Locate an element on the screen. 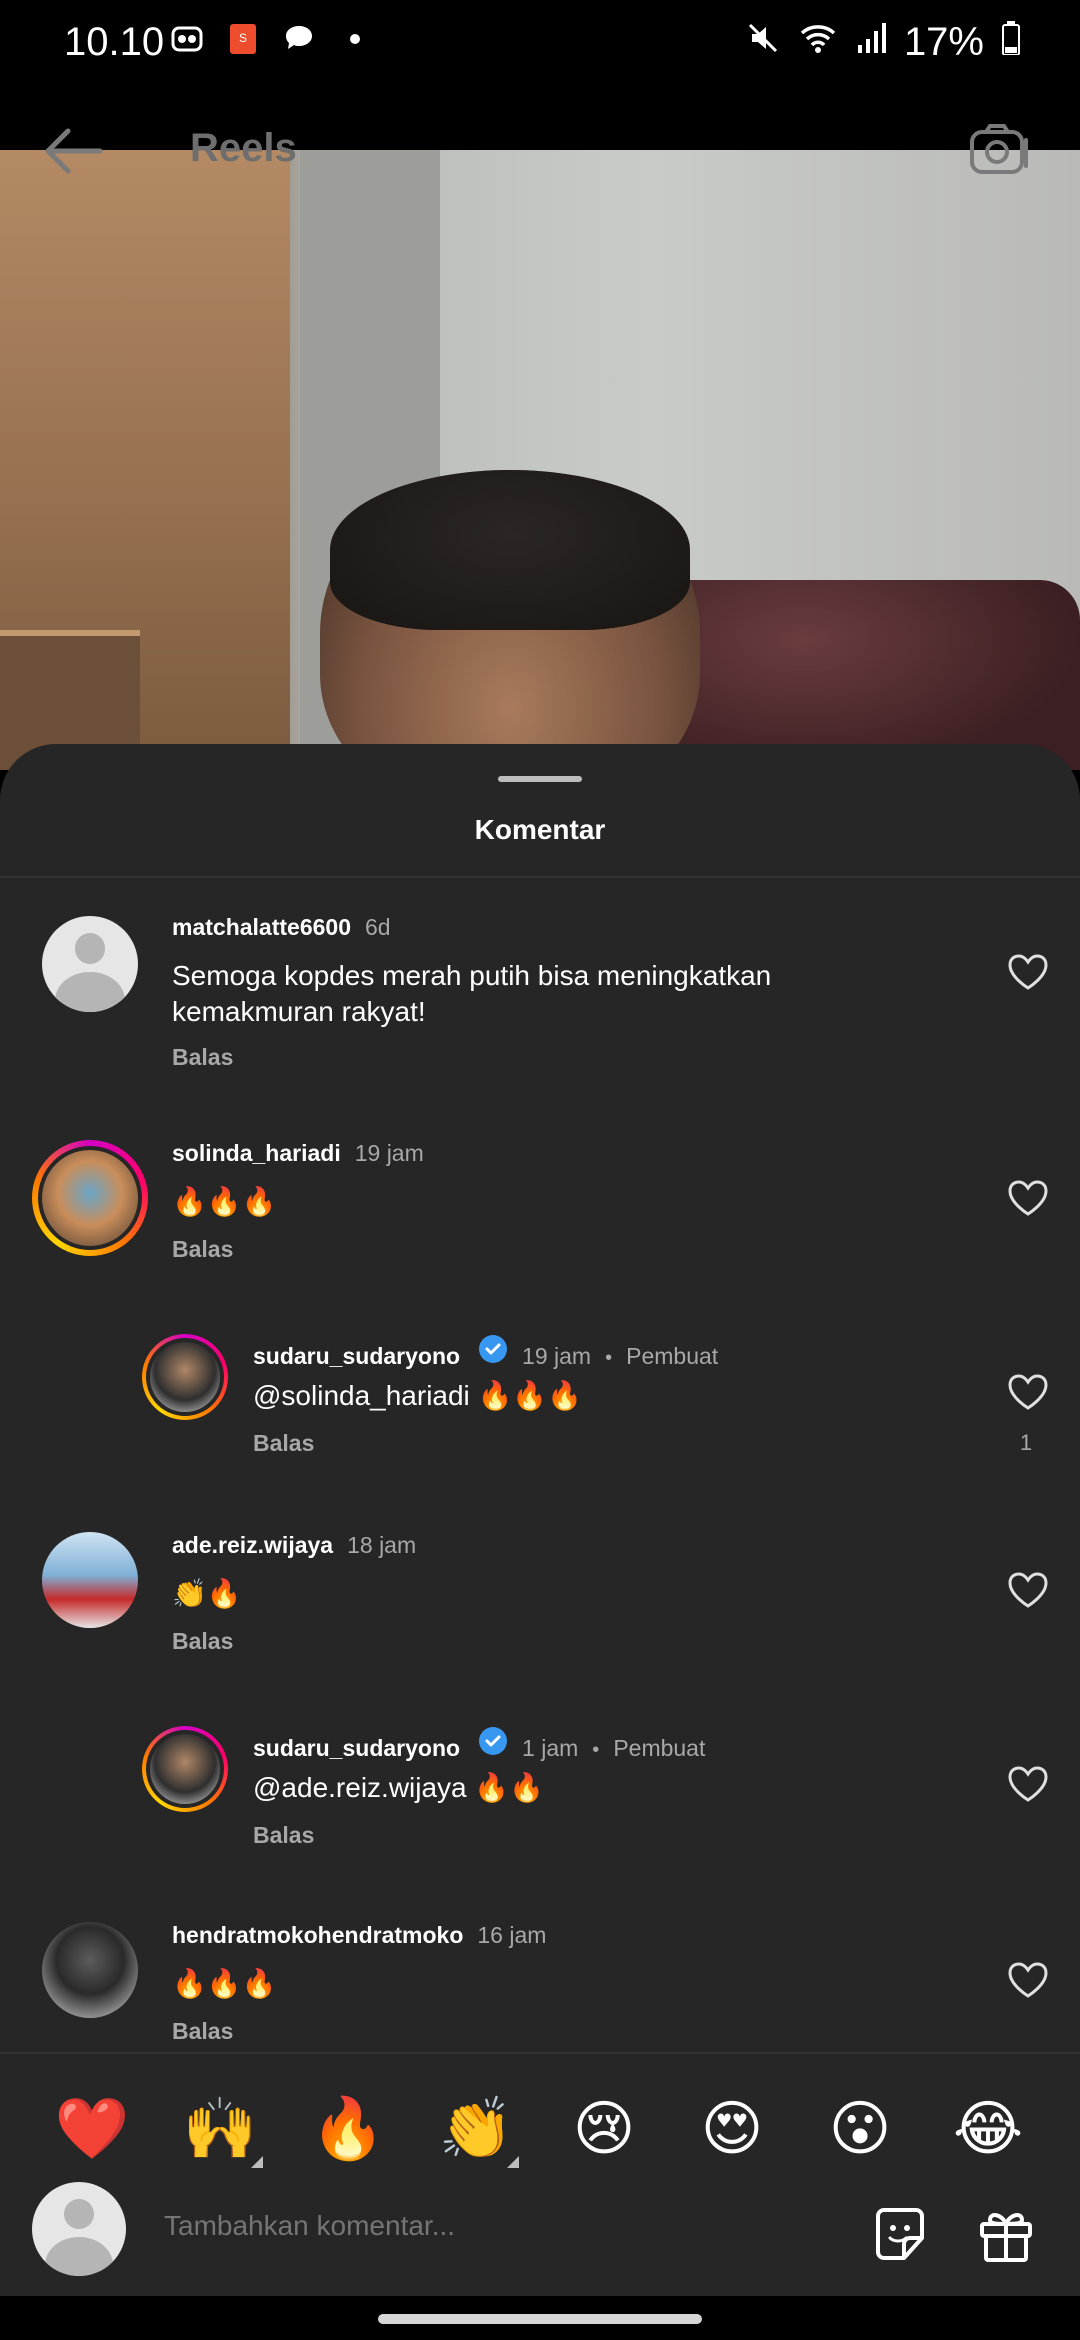 Image resolution: width=1080 pixels, height=2340 pixels. page-title: Reels is located at coordinates (243, 148).